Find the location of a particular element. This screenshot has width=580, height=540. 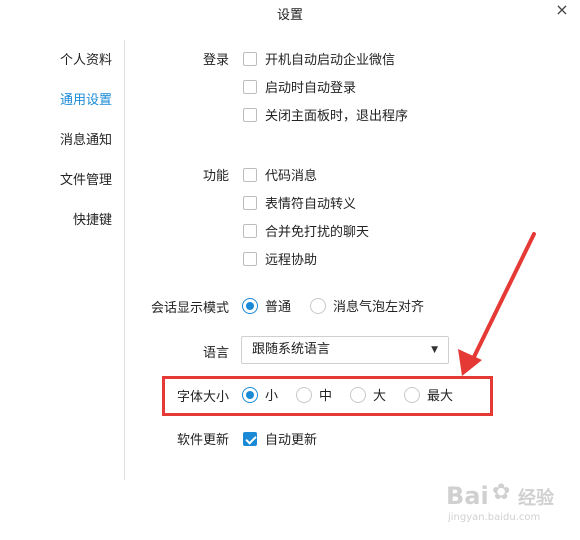

annotation-arrow-icon is located at coordinates (497, 304).